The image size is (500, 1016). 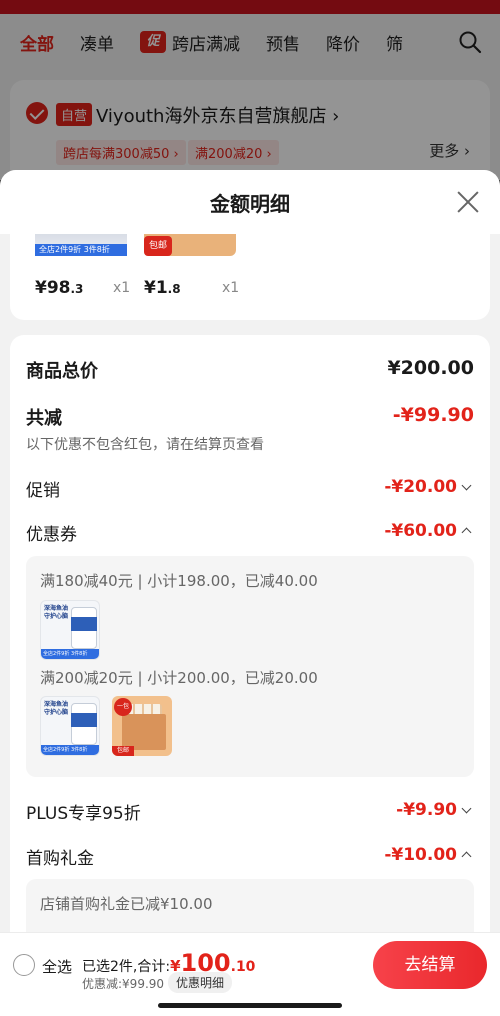 What do you see at coordinates (126, 904) in the screenshot?
I see `gift-note: 店铺首购礼金已减¥10.00` at bounding box center [126, 904].